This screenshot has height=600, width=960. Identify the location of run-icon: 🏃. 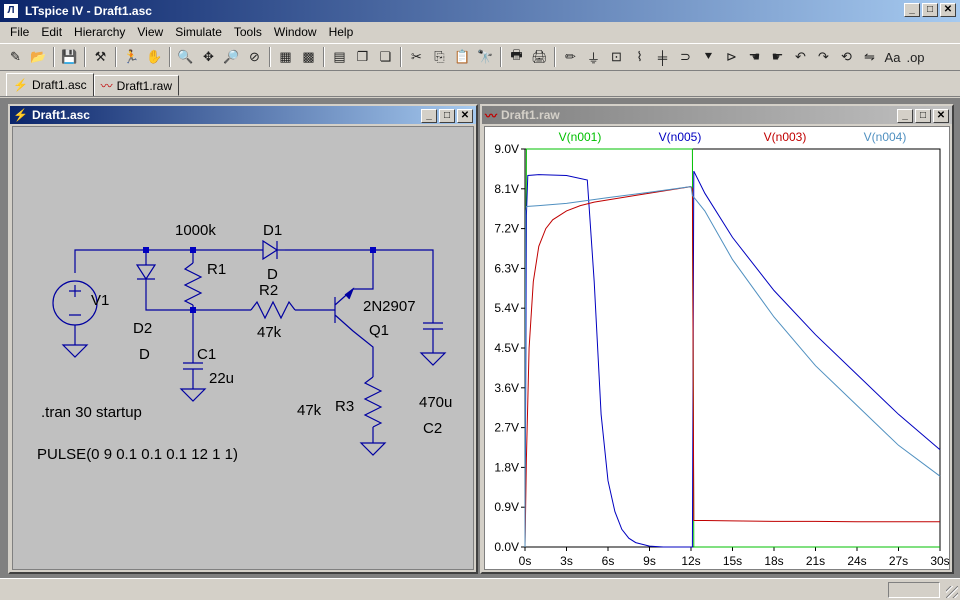
(131, 57).